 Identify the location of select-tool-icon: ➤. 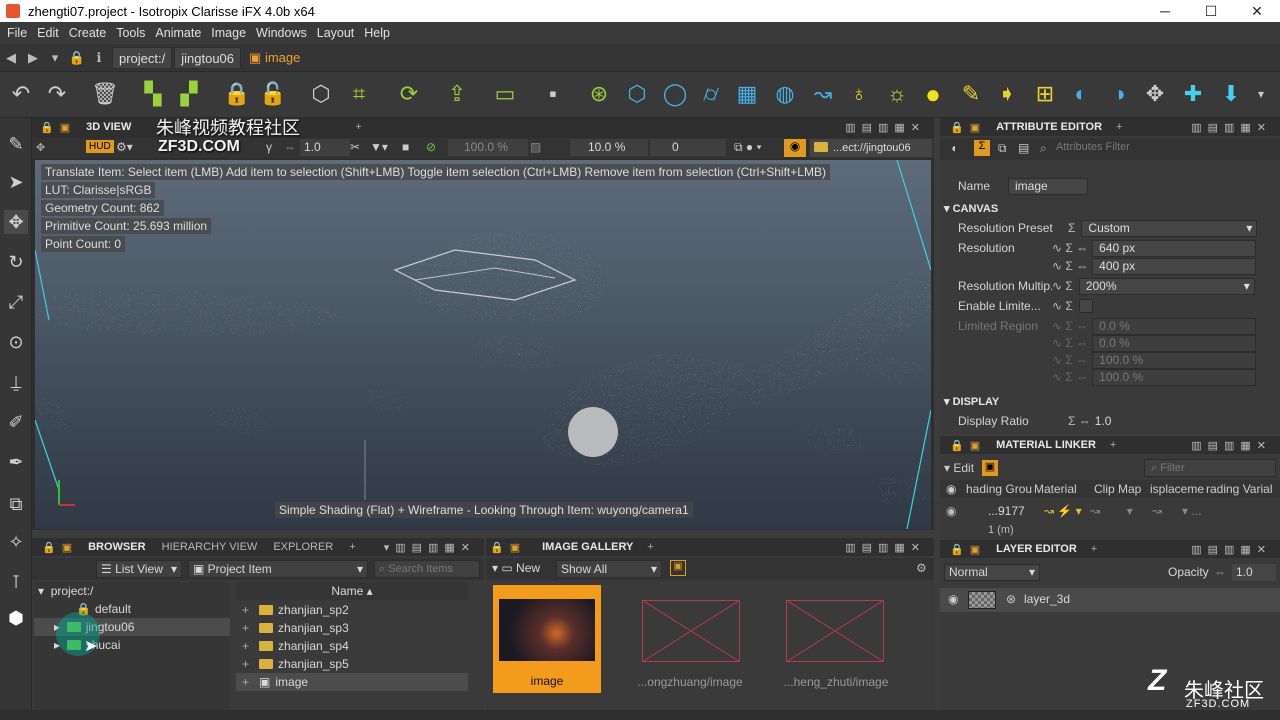
(16, 182).